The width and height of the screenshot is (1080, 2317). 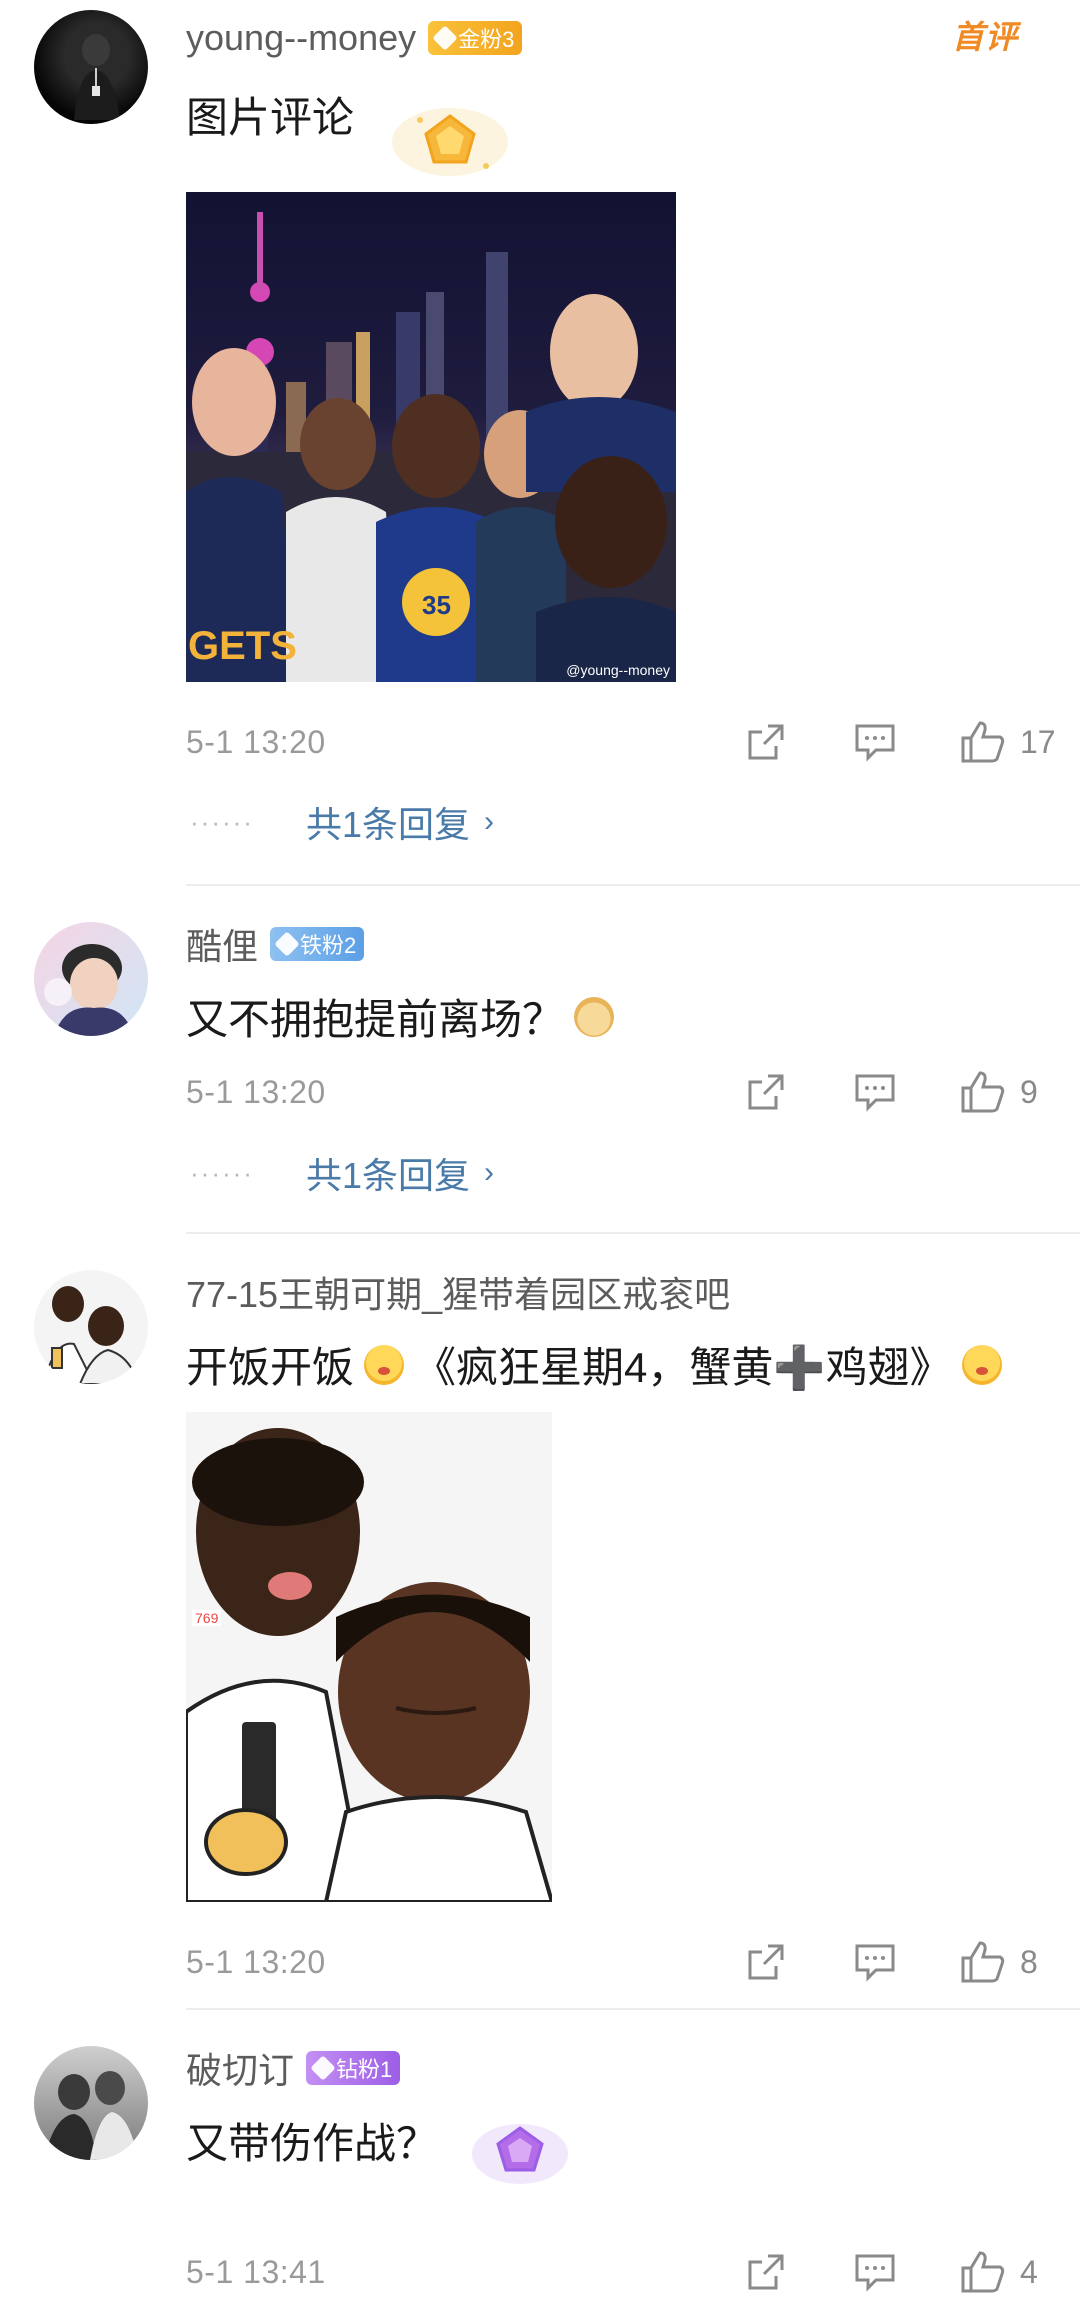 I want to click on kissing-emoji-icon, so click(x=981, y=1364).